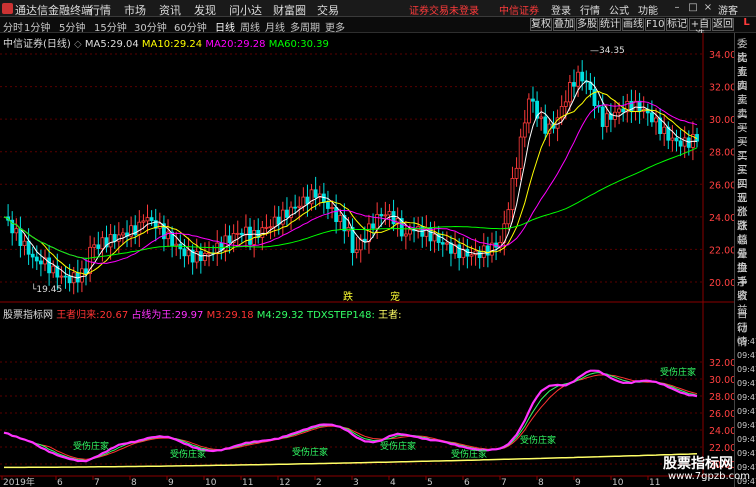  Describe the element at coordinates (157, 44) in the screenshot. I see `ma10-label: MA10:` at that location.